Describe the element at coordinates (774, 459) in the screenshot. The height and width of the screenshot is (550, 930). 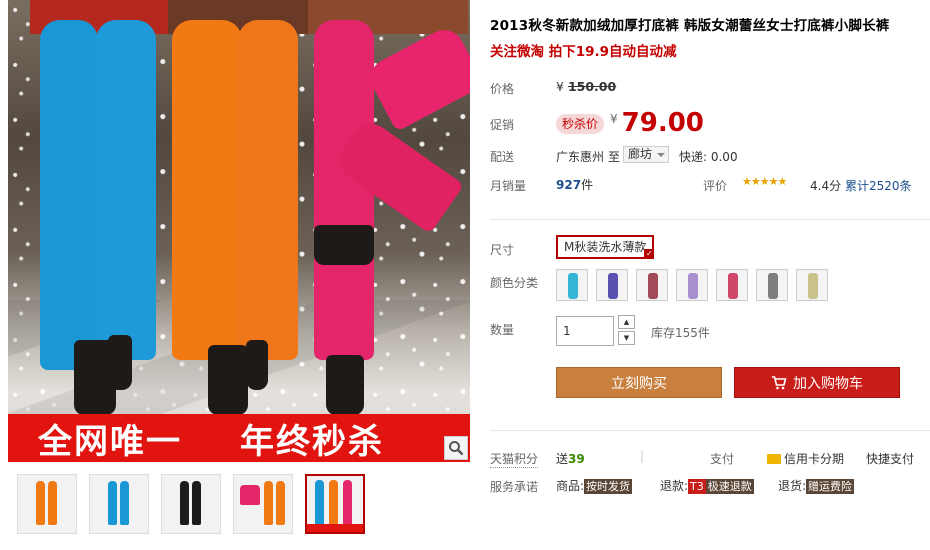
I see `credit-card-icon` at that location.